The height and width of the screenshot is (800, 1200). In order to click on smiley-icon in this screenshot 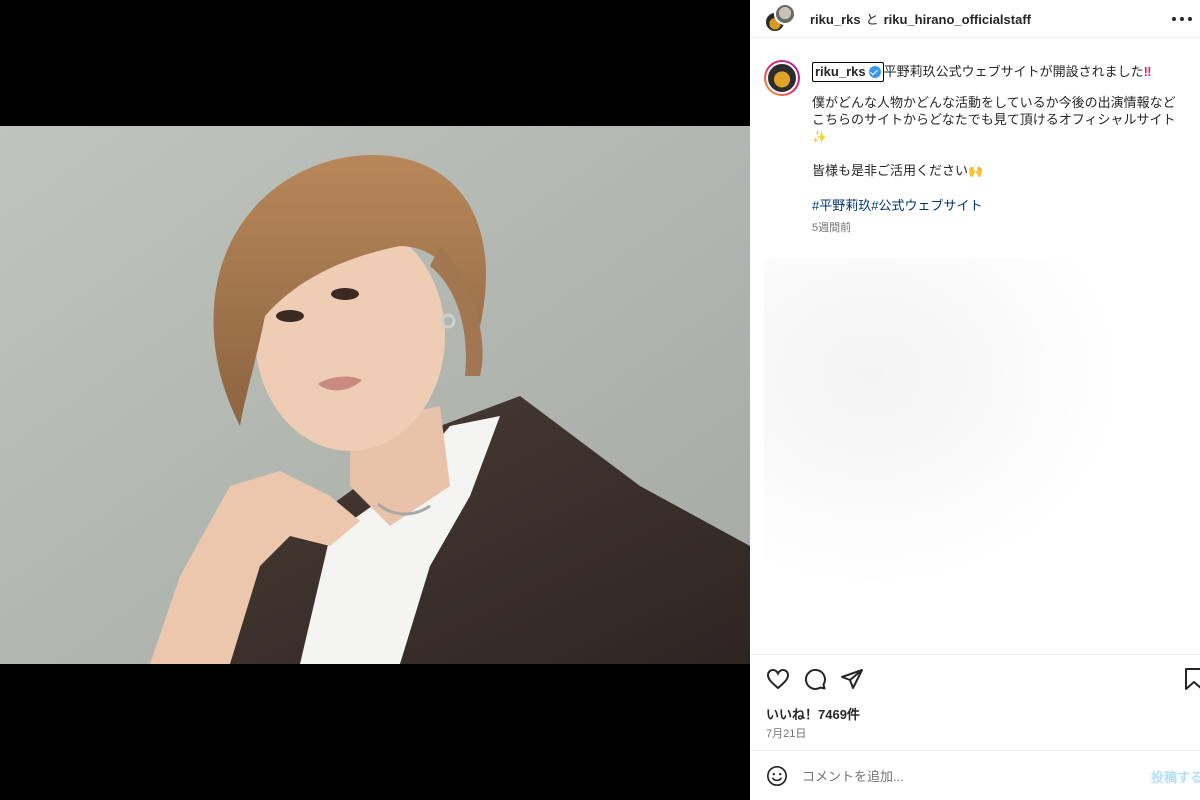, I will do `click(777, 776)`.